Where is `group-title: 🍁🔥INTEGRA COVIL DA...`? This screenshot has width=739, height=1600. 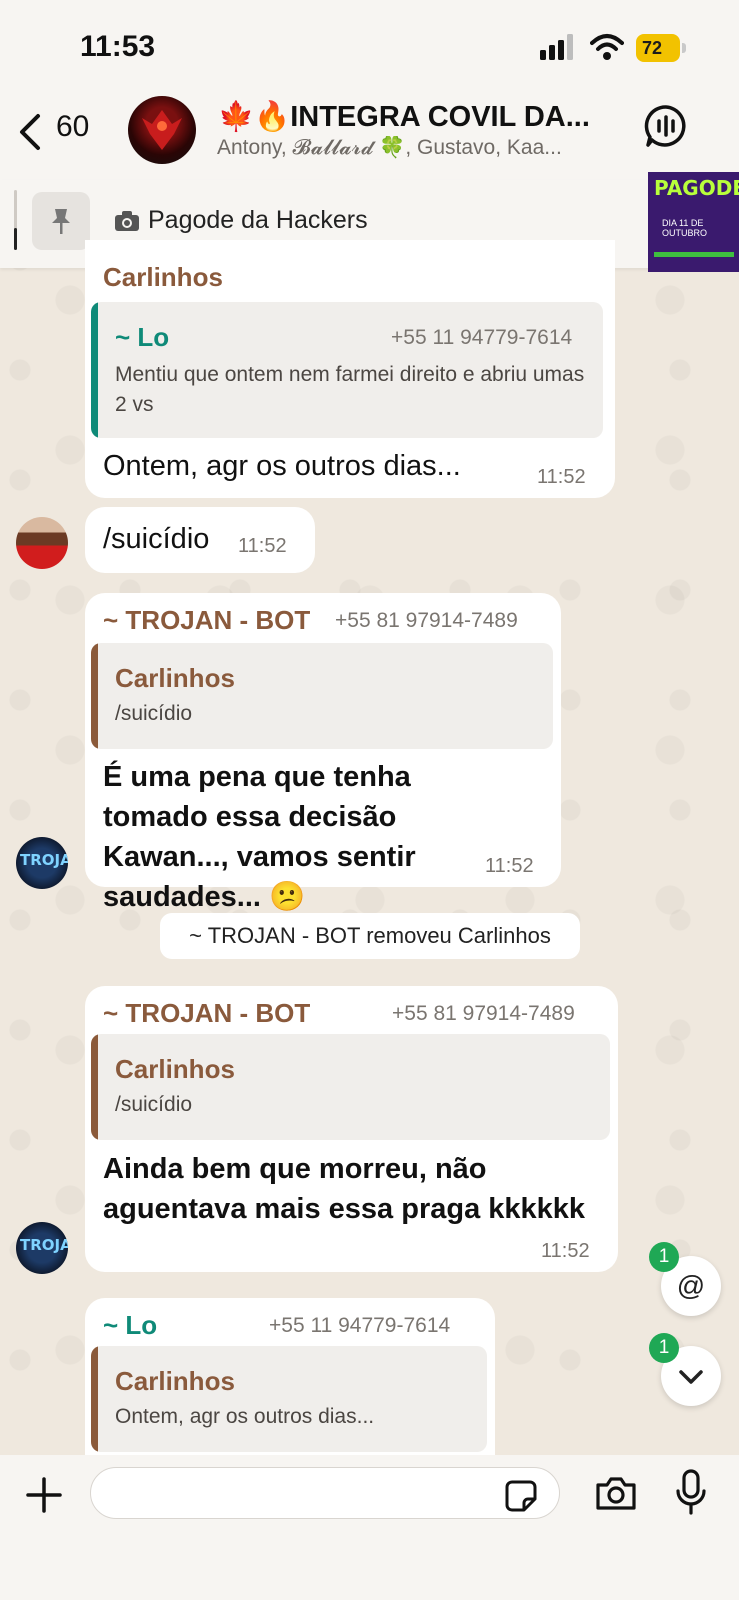
group-title: 🍁🔥INTEGRA COVIL DA... is located at coordinates (418, 117).